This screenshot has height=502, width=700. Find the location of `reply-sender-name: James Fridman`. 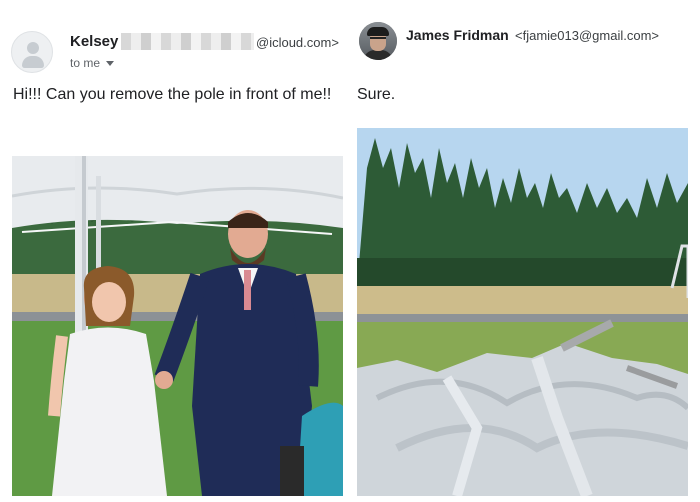

reply-sender-name: James Fridman is located at coordinates (457, 35).